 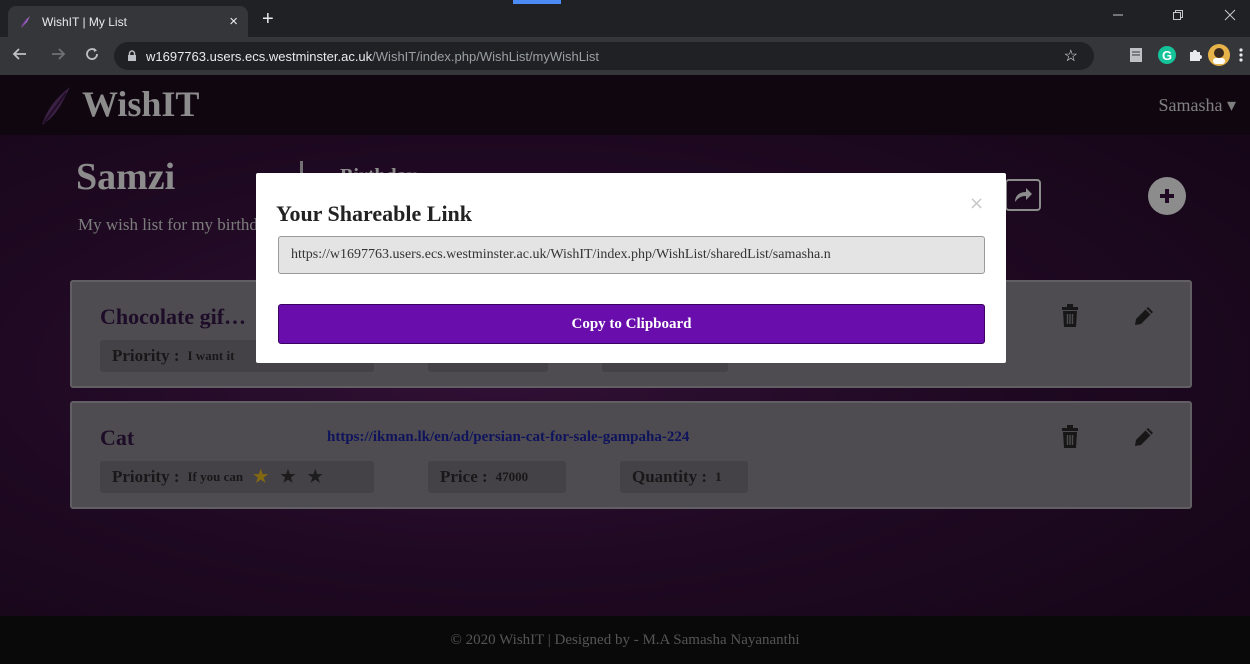 I want to click on copy-to-clipboard-button: Copy to Clipboard, so click(x=631, y=324).